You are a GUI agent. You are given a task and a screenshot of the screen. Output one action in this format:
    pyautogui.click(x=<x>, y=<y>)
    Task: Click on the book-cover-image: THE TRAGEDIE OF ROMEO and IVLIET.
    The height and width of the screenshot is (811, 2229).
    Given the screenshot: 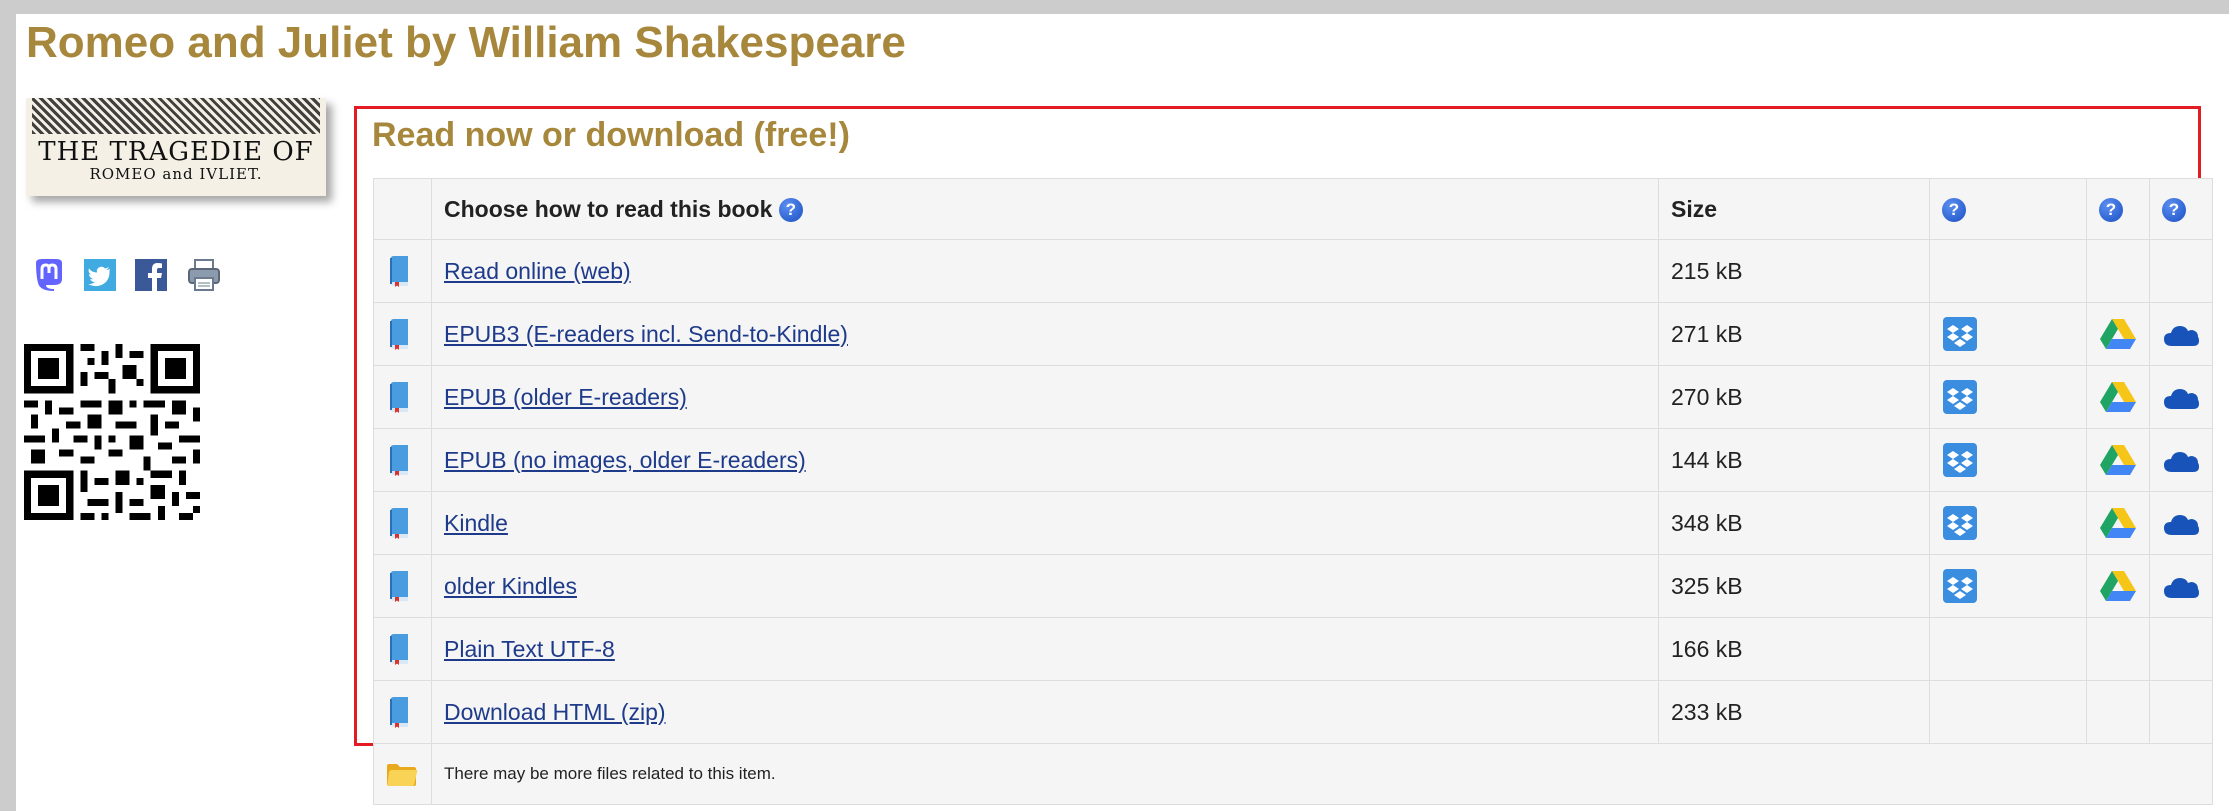 What is the action you would take?
    pyautogui.click(x=176, y=147)
    